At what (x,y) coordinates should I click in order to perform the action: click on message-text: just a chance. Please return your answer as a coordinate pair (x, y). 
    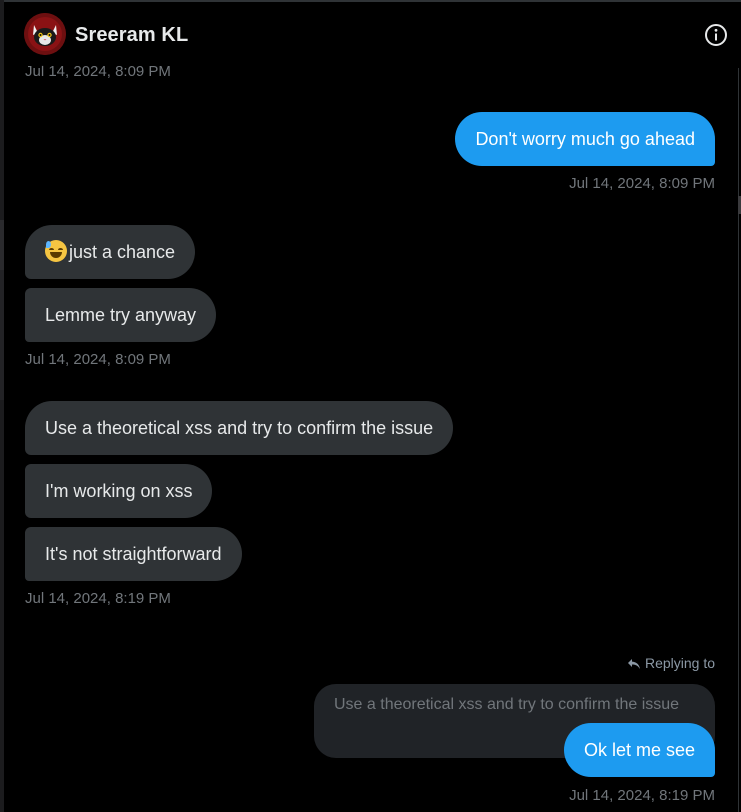
    Looking at the image, I should click on (122, 252).